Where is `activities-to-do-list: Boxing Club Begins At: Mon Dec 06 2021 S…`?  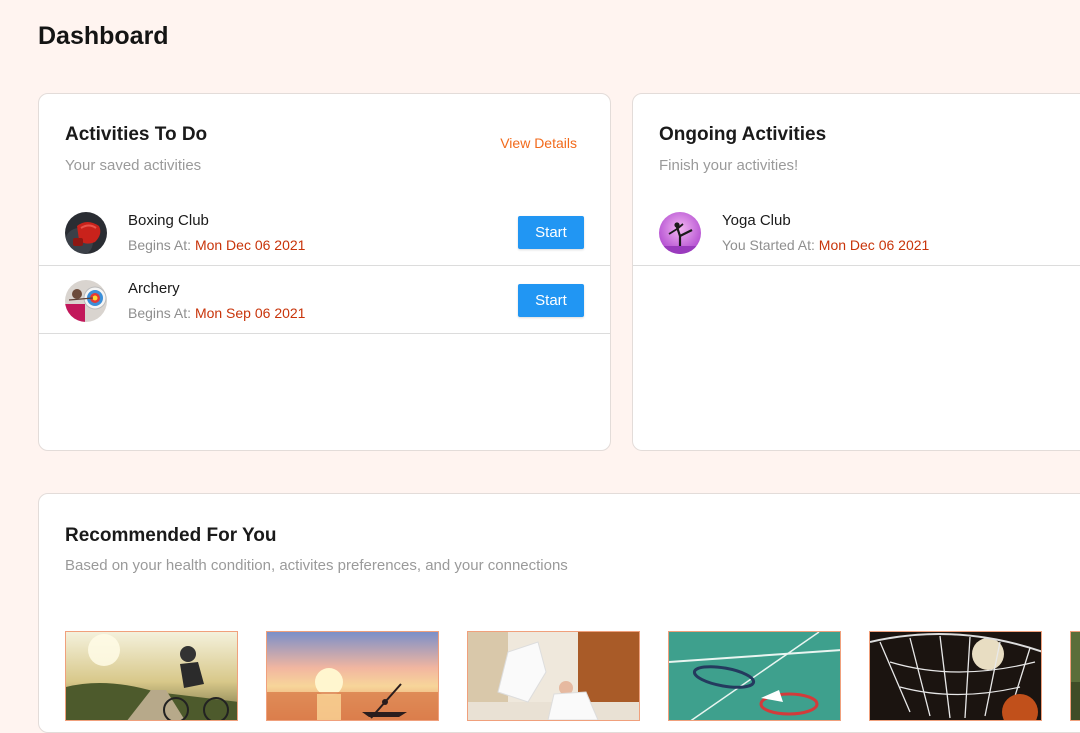
activities-to-do-list: Boxing Club Begins At: Mon Dec 06 2021 S… is located at coordinates (324, 266).